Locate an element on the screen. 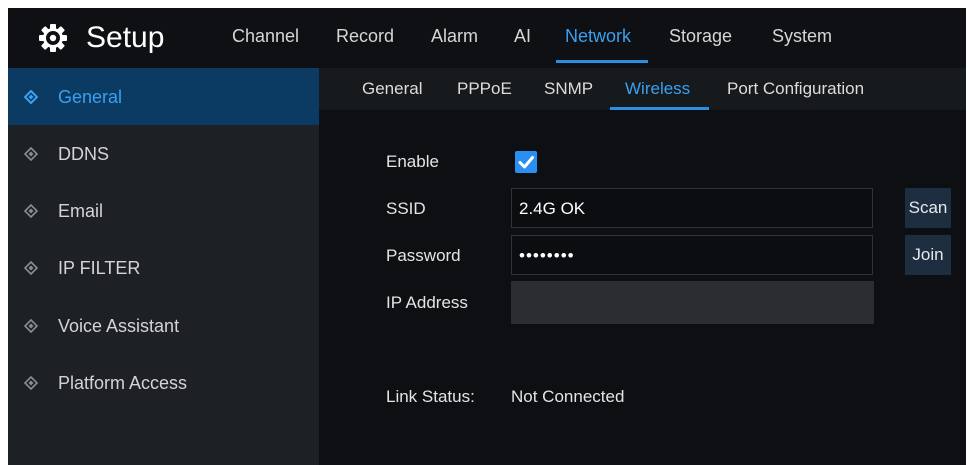 This screenshot has height=465, width=974. password-label: Password is located at coordinates (423, 255).